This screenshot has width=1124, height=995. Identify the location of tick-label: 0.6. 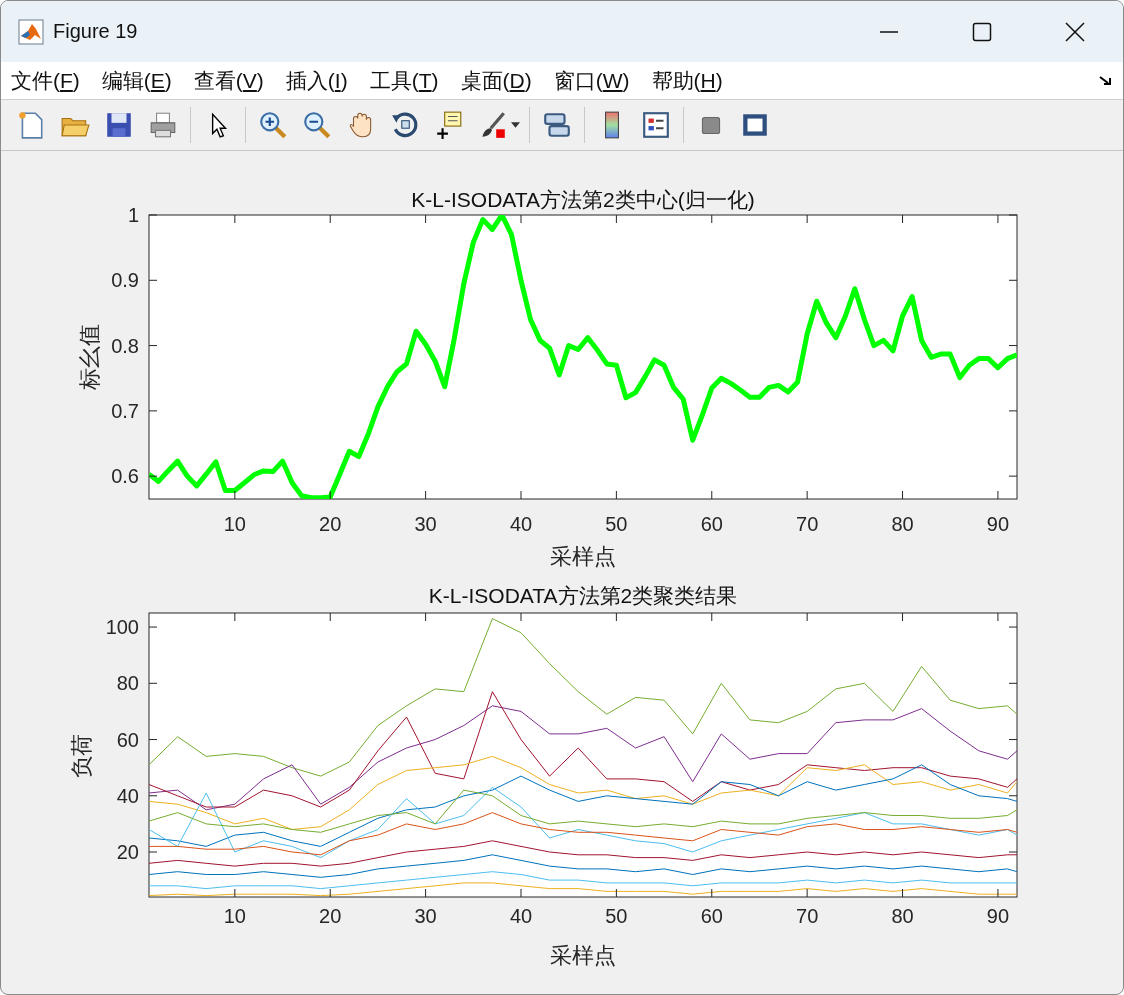
(125, 476).